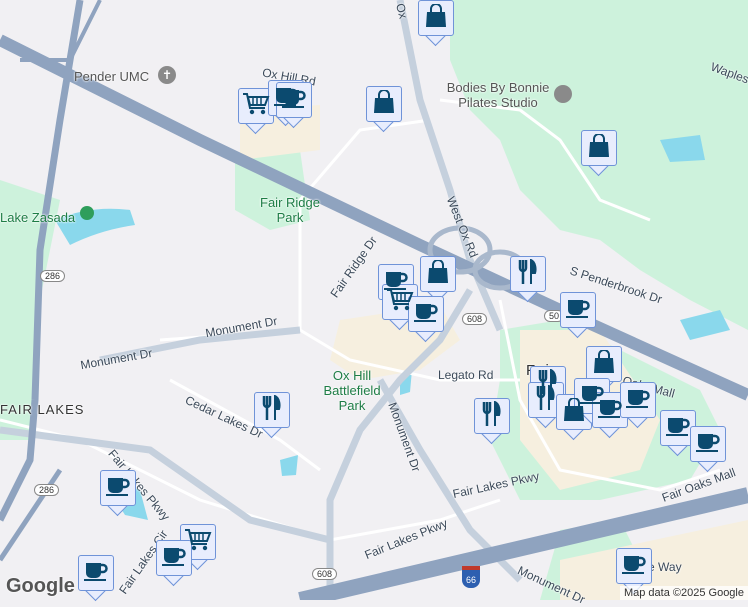 The image size is (748, 607). What do you see at coordinates (290, 210) in the screenshot?
I see `park-label: Fair Ridge Park` at bounding box center [290, 210].